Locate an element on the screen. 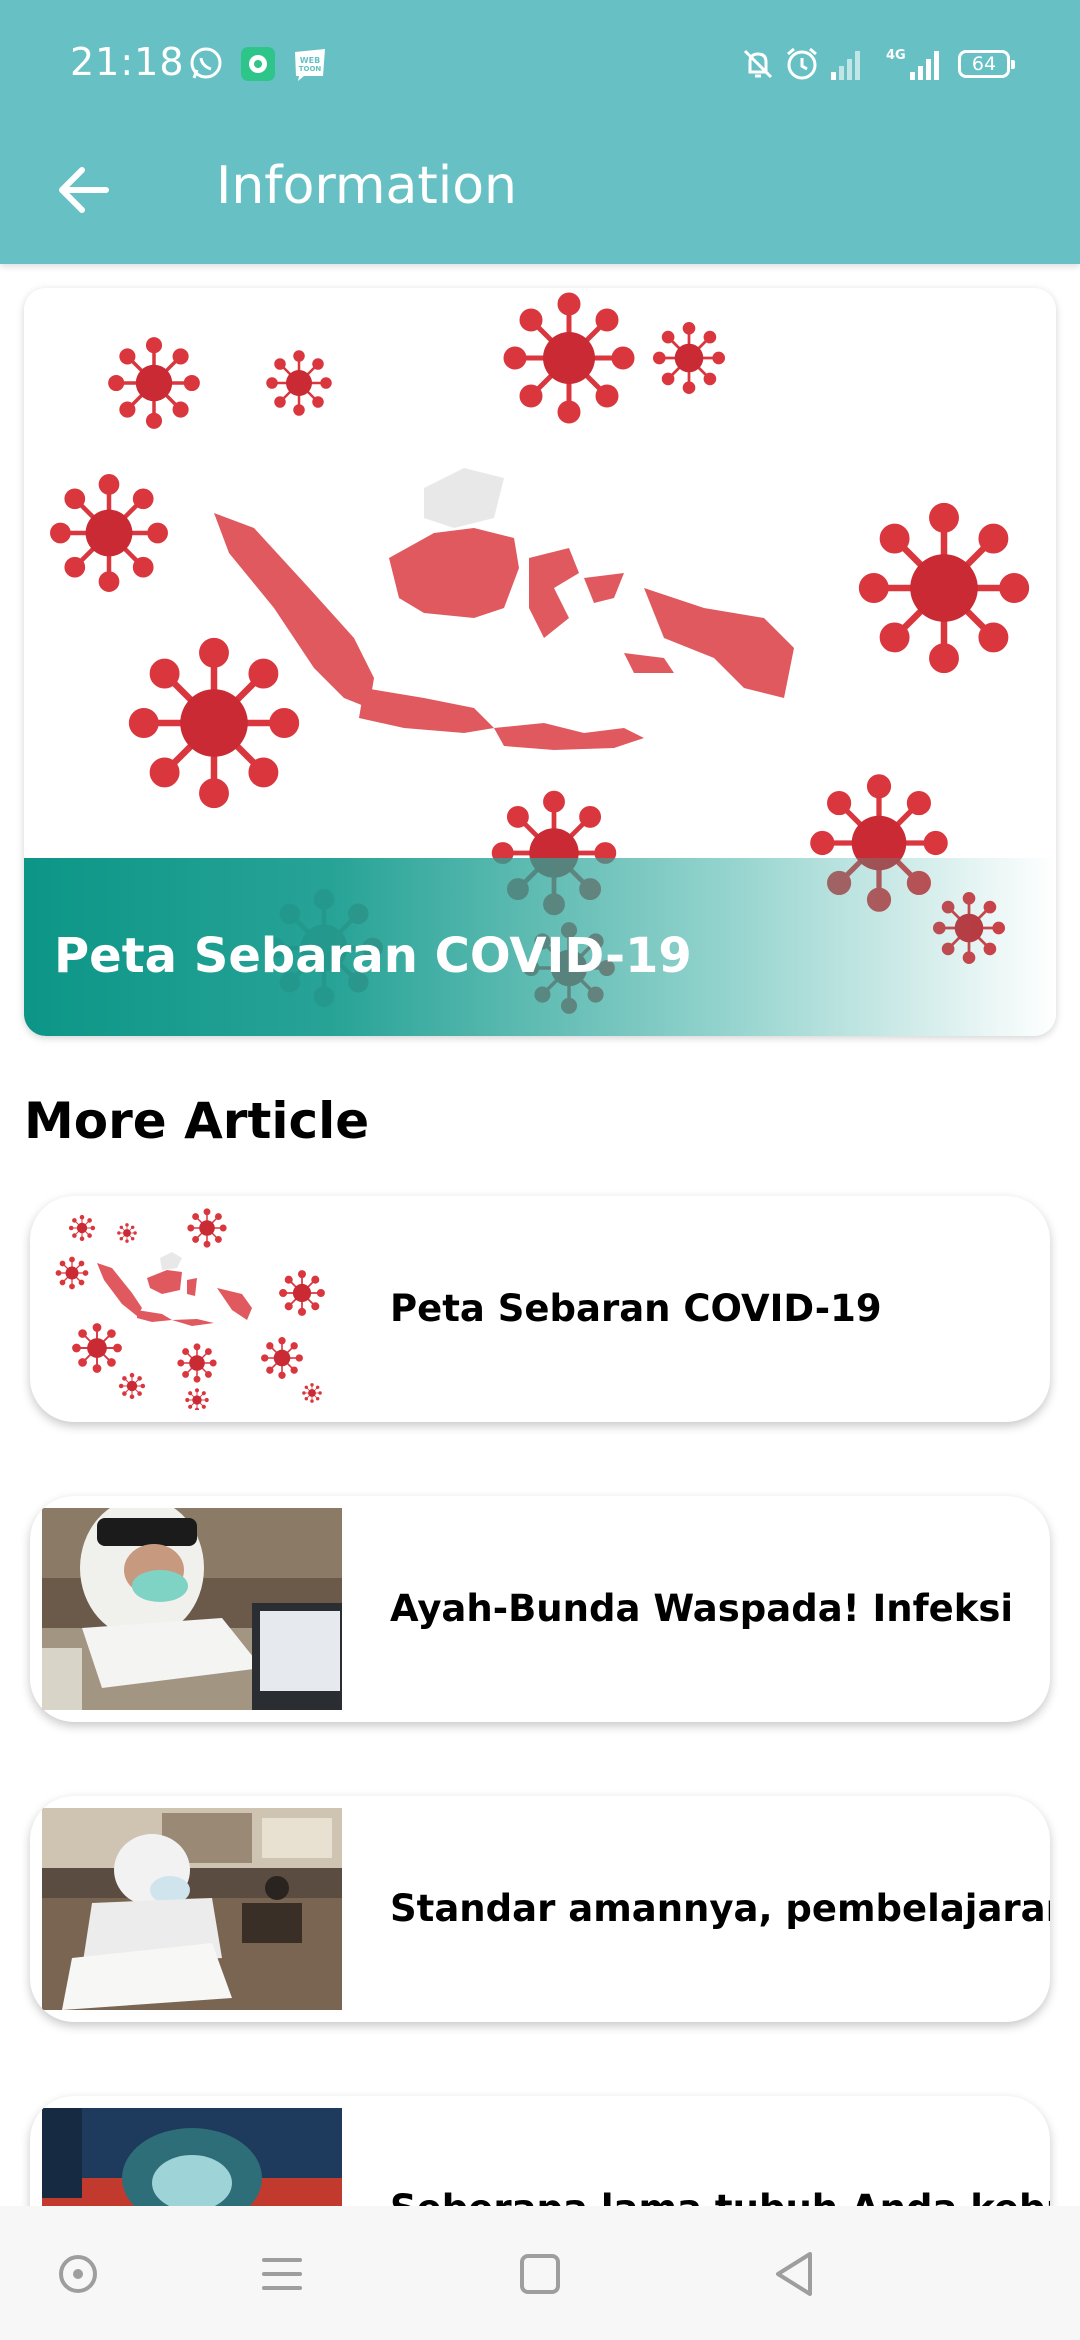 This screenshot has height=2340, width=1080. svg-text: TOON is located at coordinates (310, 69).